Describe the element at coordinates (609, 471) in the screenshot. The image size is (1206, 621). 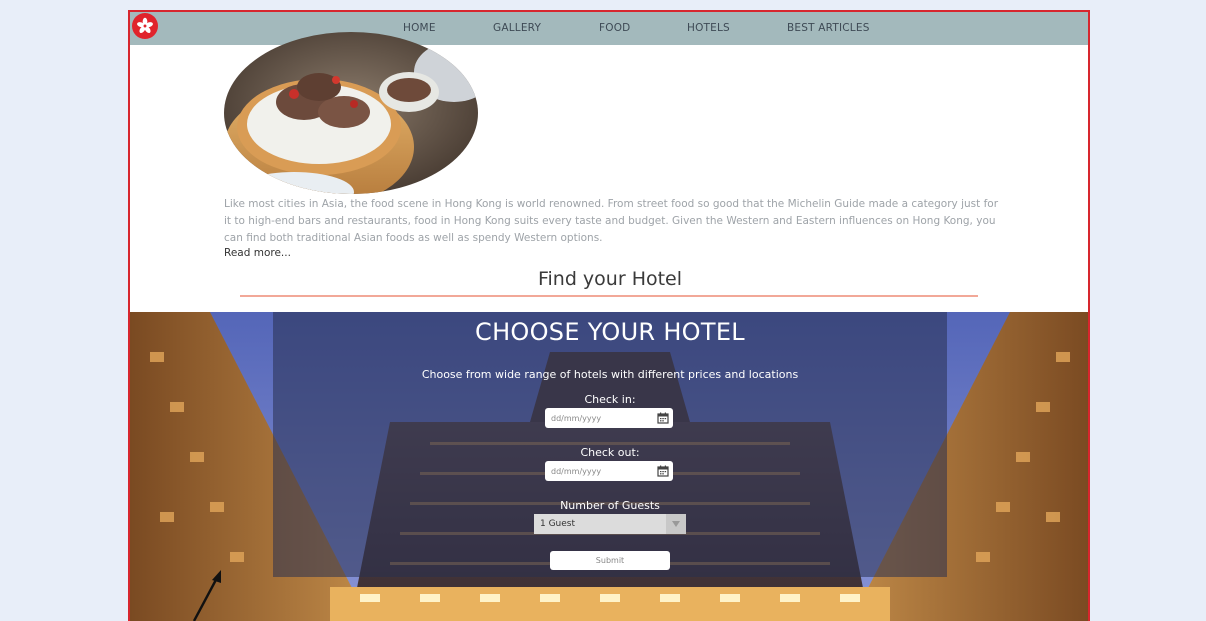
I see `check-out-input: dd/mm/yyyy` at that location.